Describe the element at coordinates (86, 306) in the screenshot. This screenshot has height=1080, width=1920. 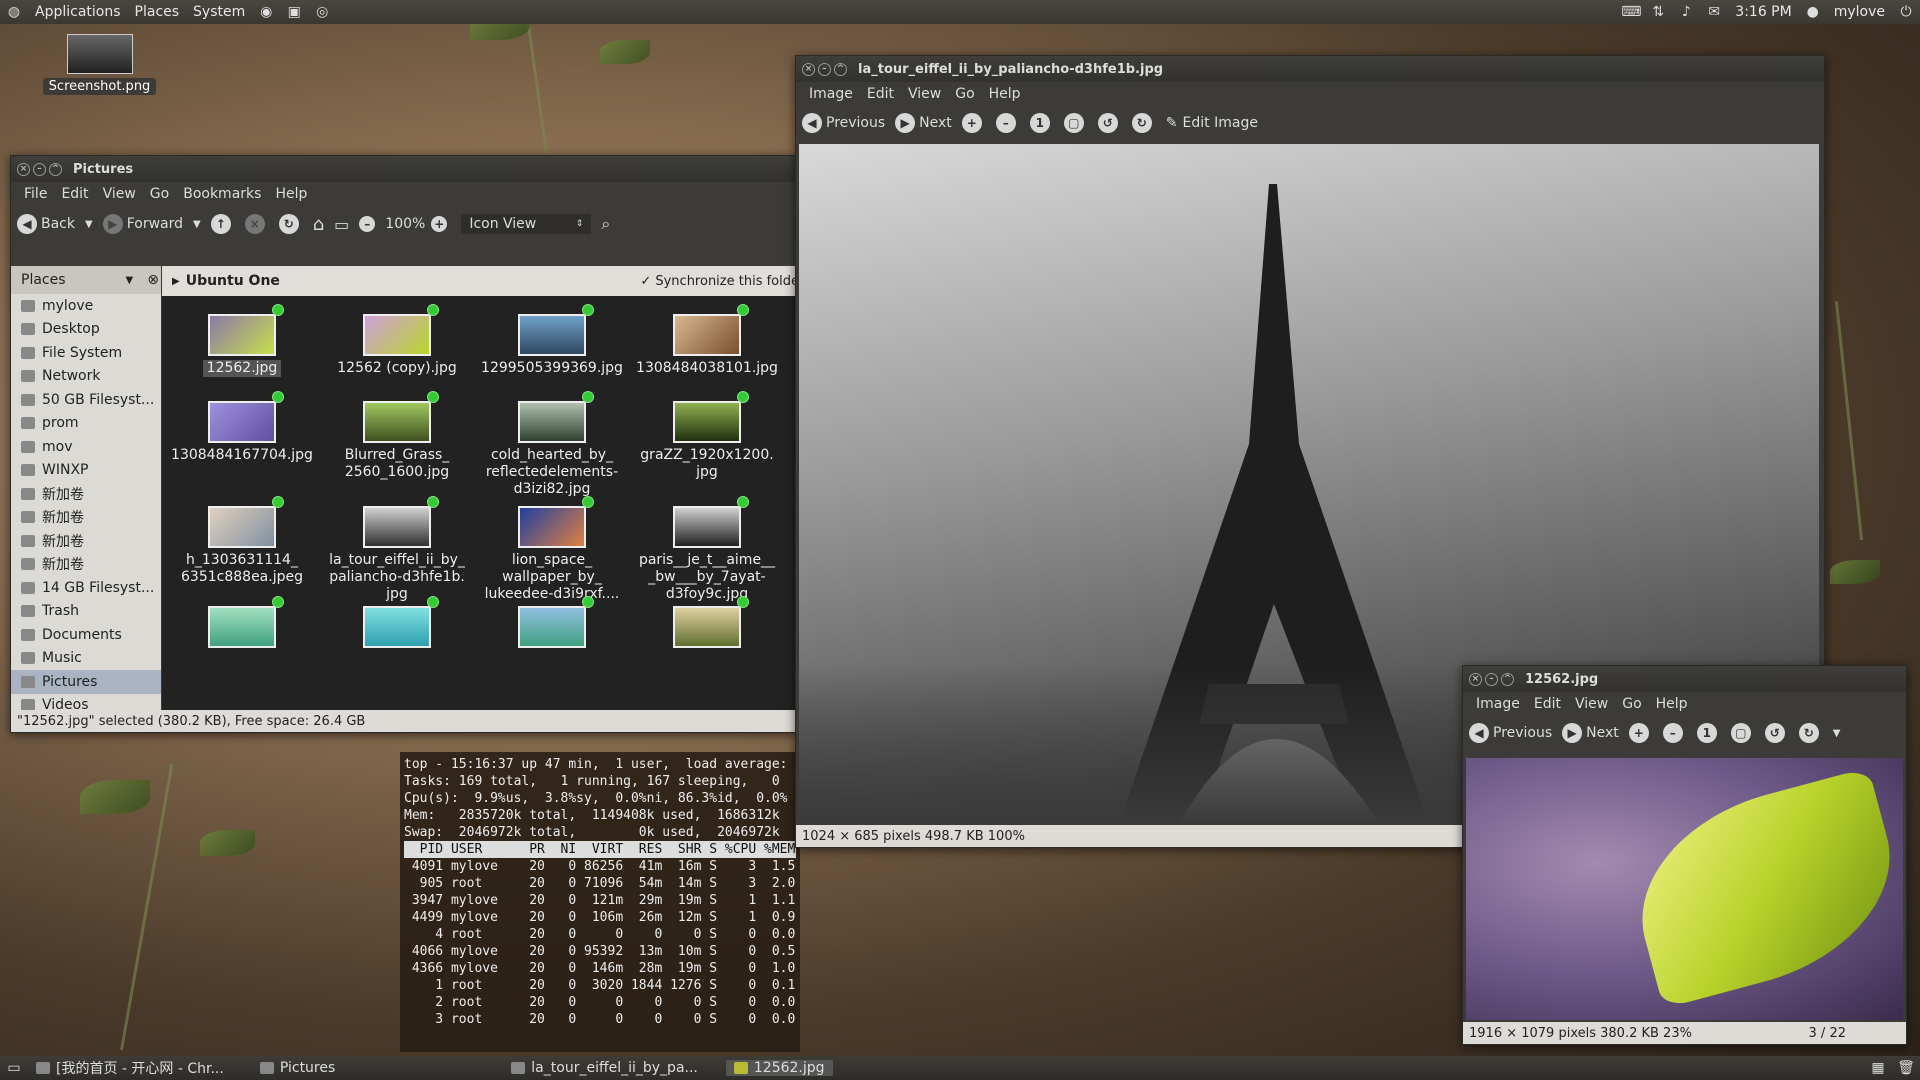
I see `sidebar-item: mylove` at that location.